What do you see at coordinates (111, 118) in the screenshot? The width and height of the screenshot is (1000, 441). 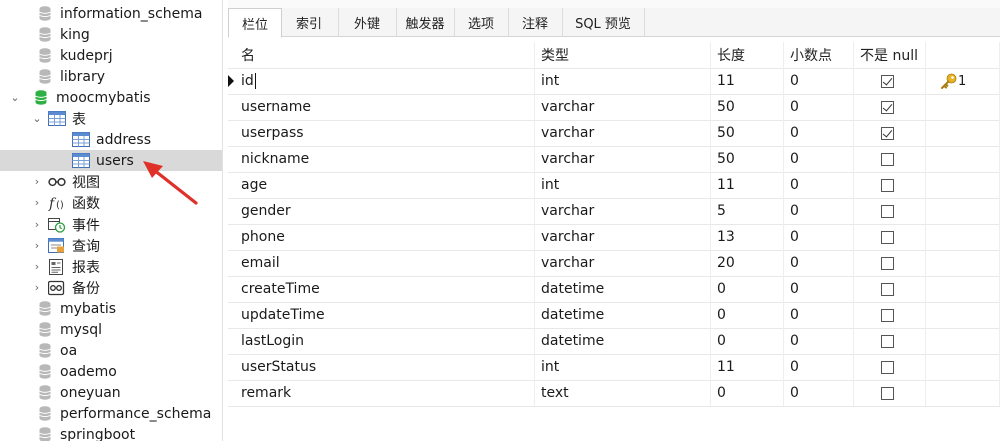 I see `tree-item-表: ⌄ 表` at bounding box center [111, 118].